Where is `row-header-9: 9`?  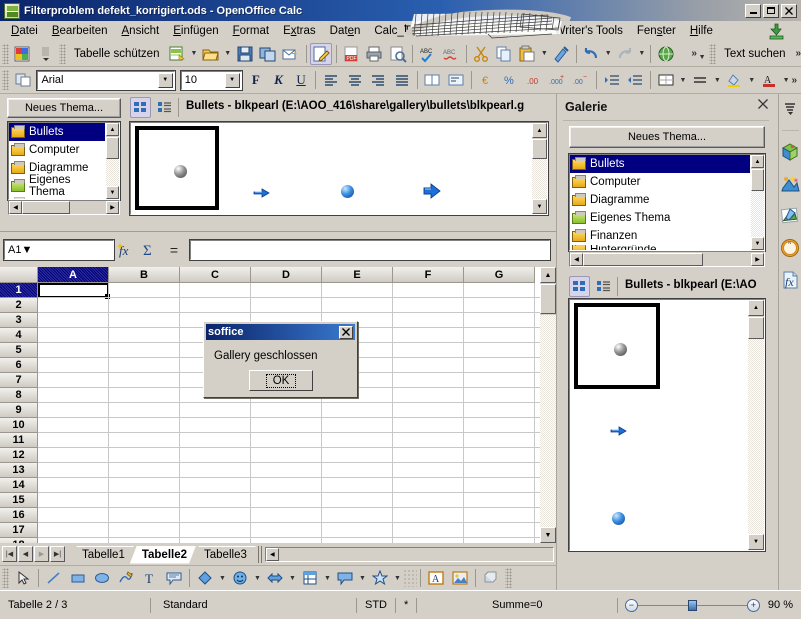
row-header-9: 9 is located at coordinates (19, 410).